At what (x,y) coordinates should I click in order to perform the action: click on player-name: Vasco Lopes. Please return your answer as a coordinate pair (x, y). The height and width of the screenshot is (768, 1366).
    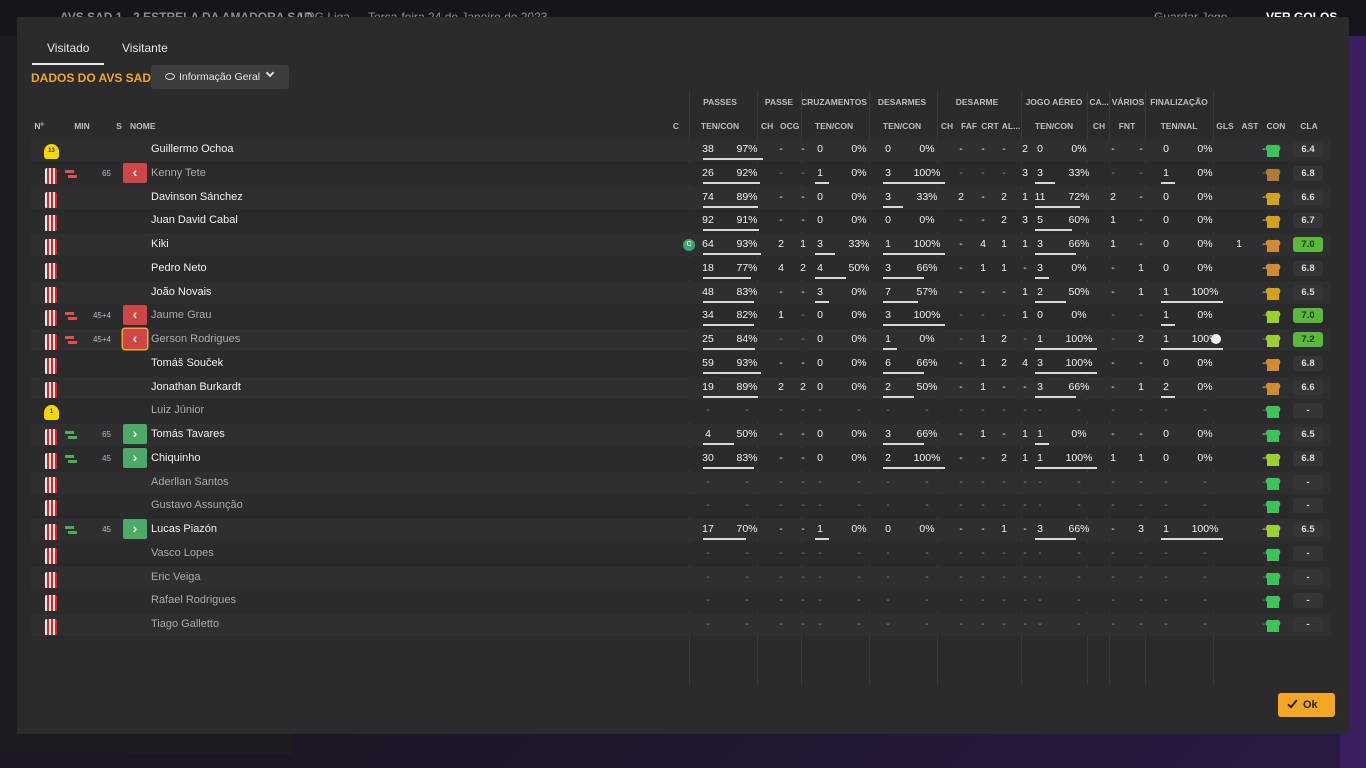
    Looking at the image, I should click on (182, 553).